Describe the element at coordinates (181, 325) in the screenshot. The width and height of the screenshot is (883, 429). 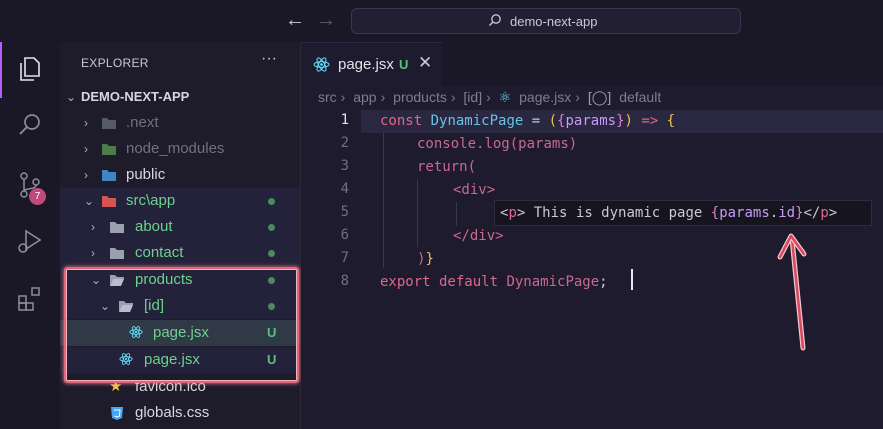
I see `annotation-highlight-box` at that location.